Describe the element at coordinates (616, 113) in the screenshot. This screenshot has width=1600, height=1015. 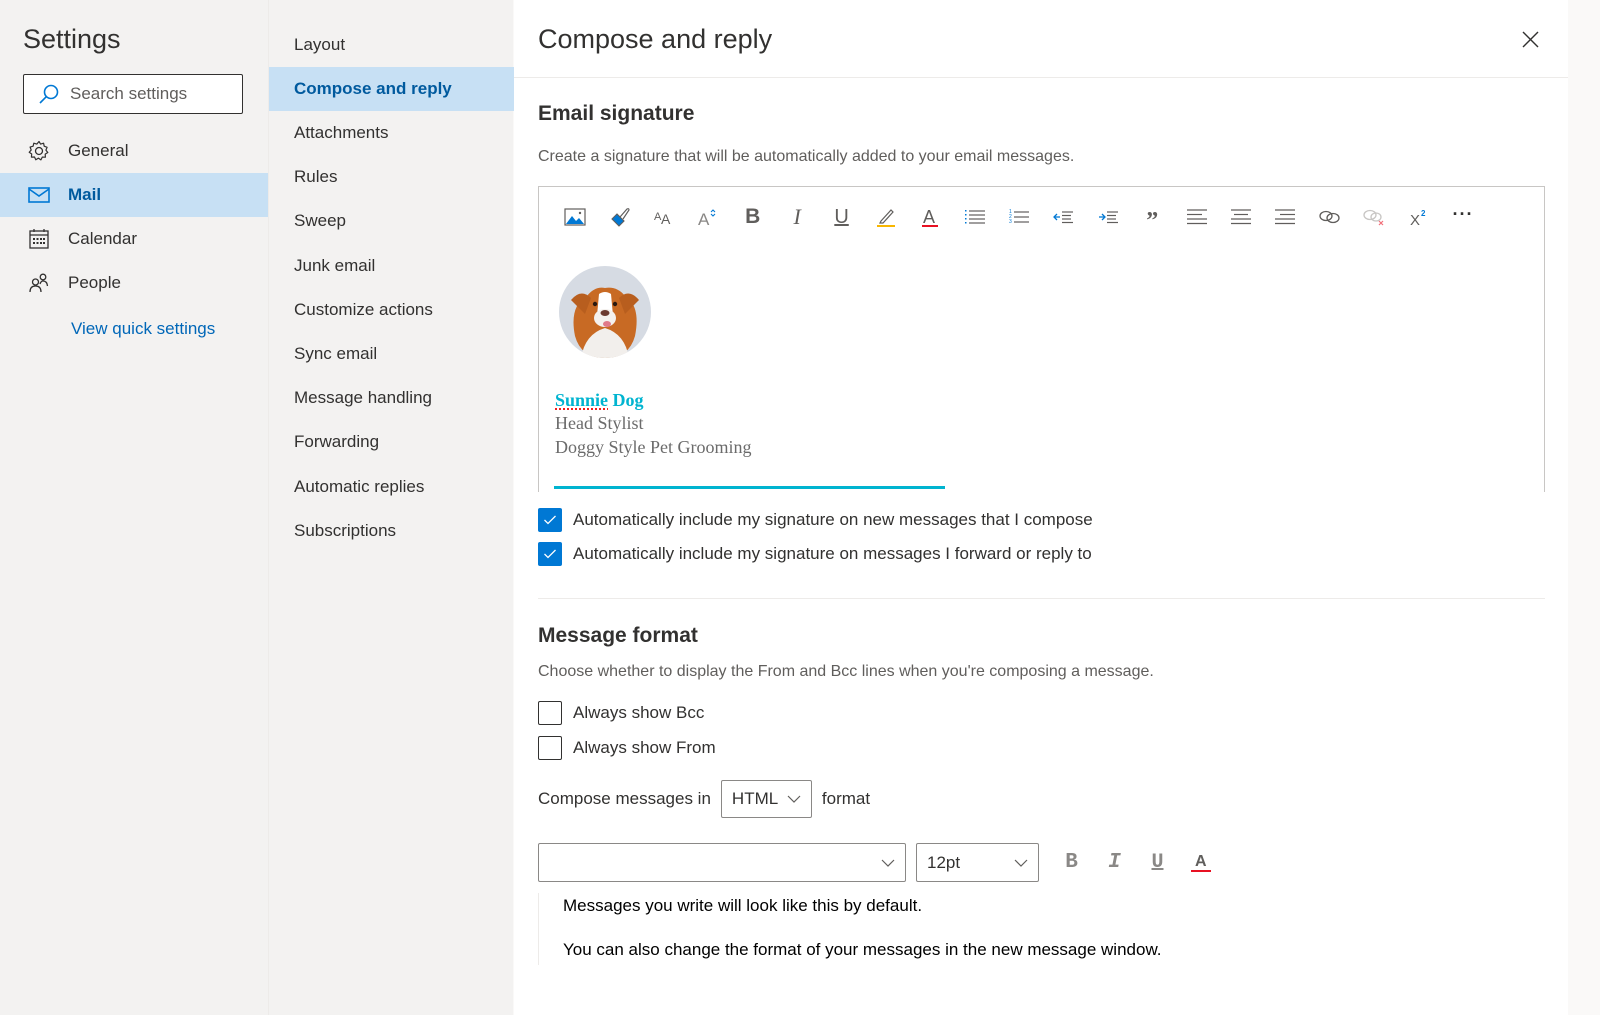
I see `email-signature-heading: Email signature` at that location.